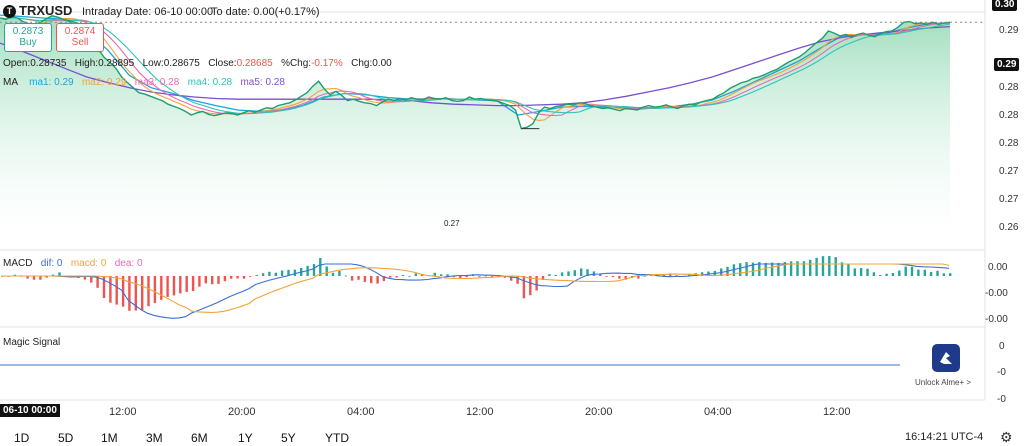 This screenshot has width=1024, height=446. I want to click on range-1d-button: 1D, so click(21, 438).